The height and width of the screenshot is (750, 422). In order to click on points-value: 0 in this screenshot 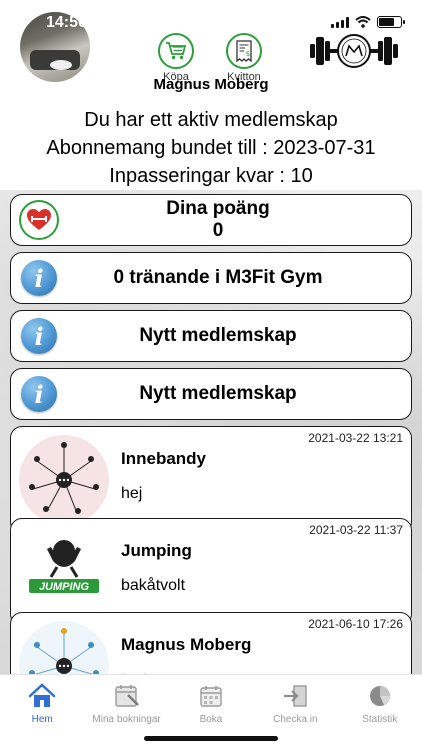, I will do `click(218, 230)`.